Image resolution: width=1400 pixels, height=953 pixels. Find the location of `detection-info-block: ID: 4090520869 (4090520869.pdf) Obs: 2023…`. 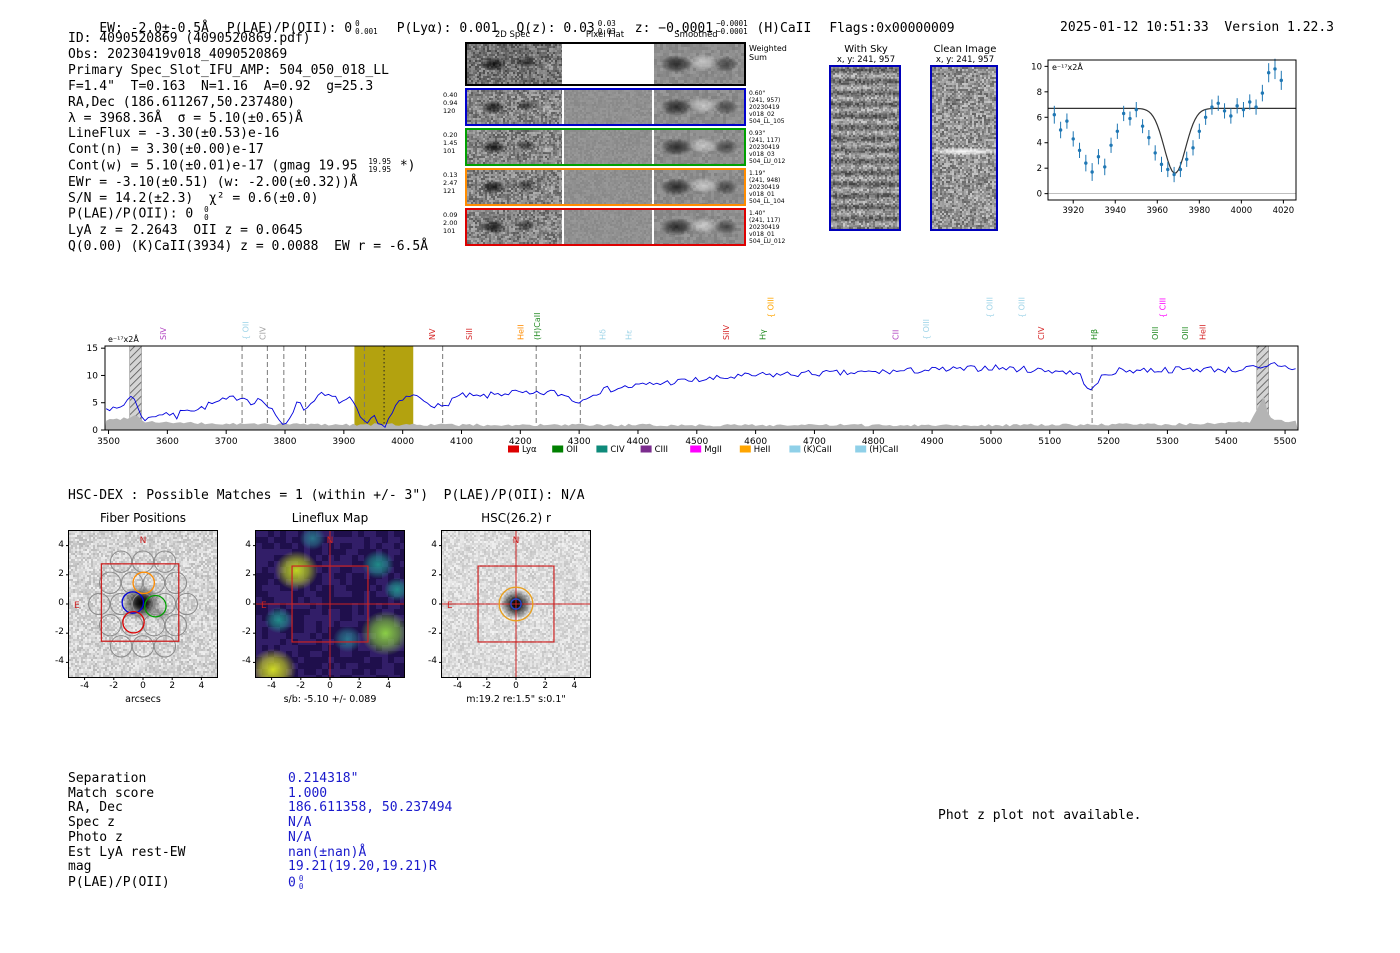

detection-info-block: ID: 4090520869 (4090520869.pdf) Obs: 2023… is located at coordinates (248, 143).